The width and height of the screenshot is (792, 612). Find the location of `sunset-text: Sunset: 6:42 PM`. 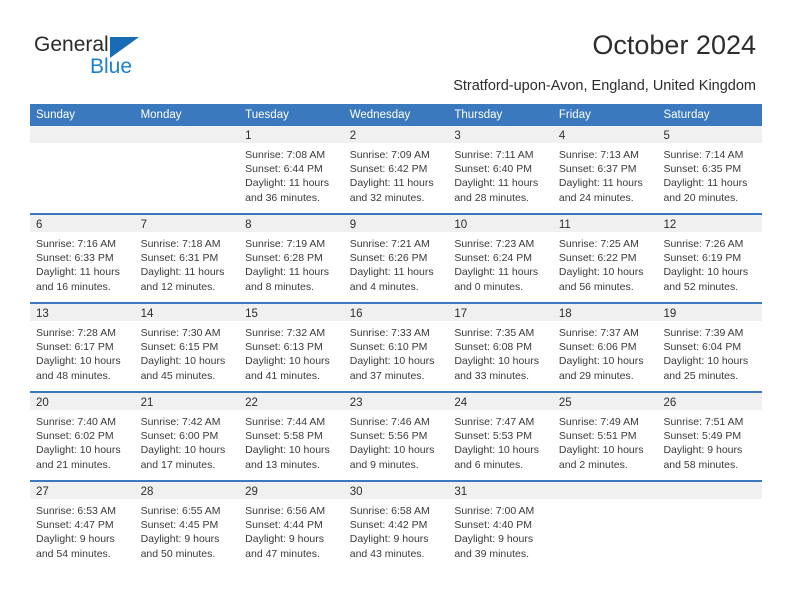

sunset-text: Sunset: 6:42 PM is located at coordinates (388, 169).